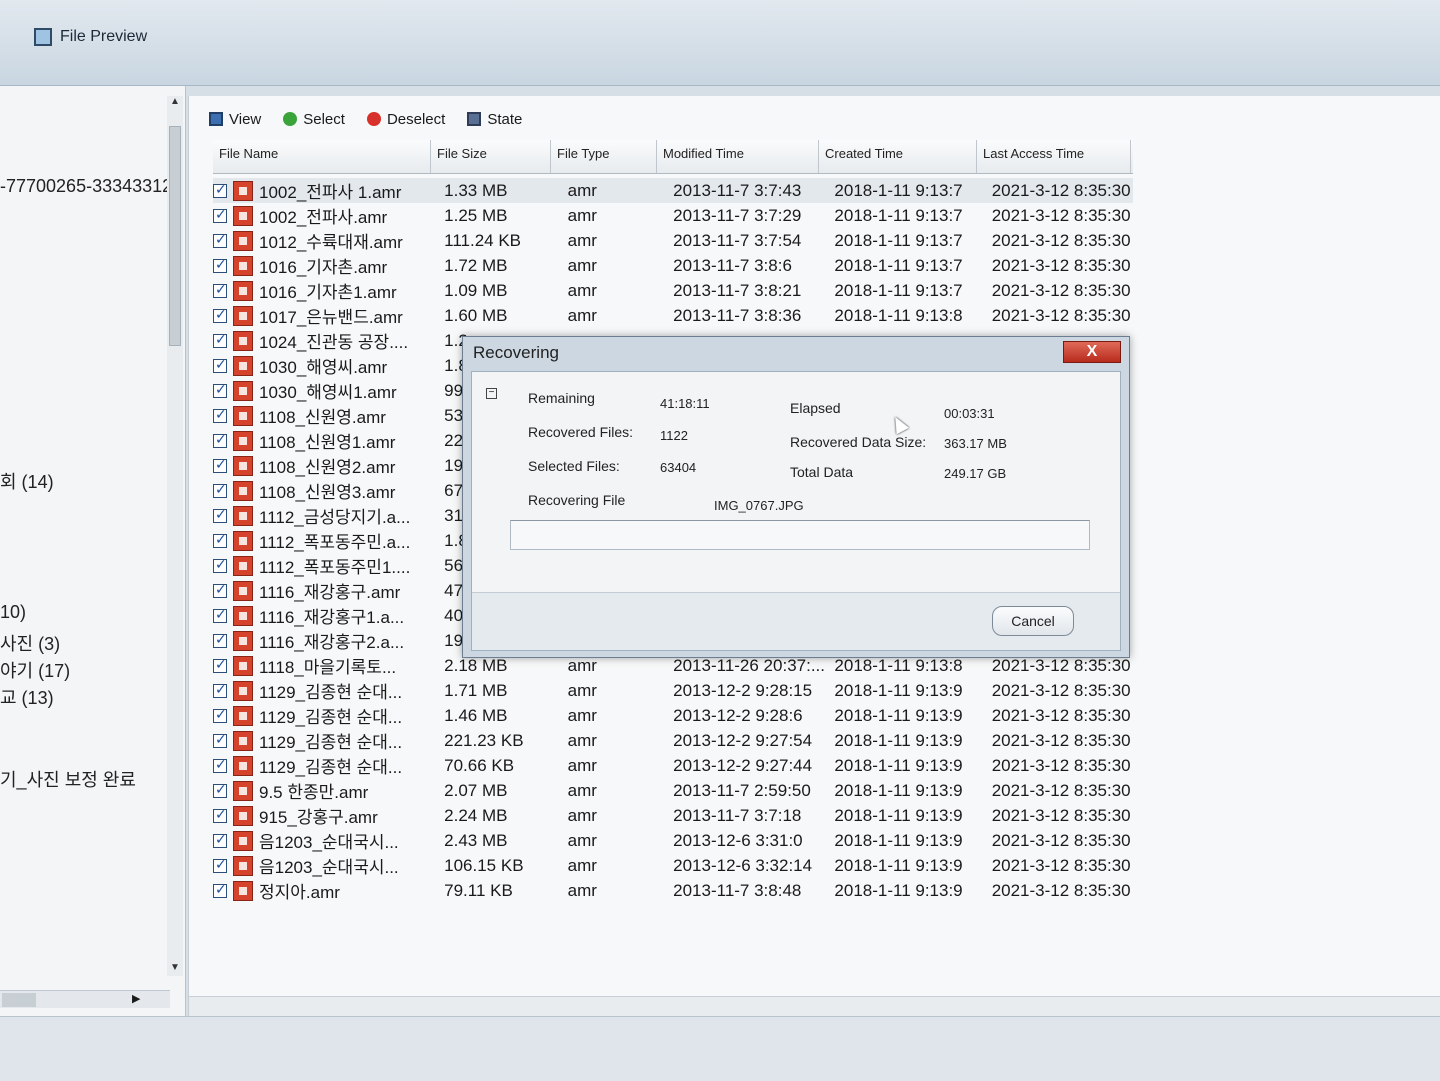 This screenshot has width=1440, height=1081. Describe the element at coordinates (136, 998) in the screenshot. I see `scroll-right-icon: ▶` at that location.